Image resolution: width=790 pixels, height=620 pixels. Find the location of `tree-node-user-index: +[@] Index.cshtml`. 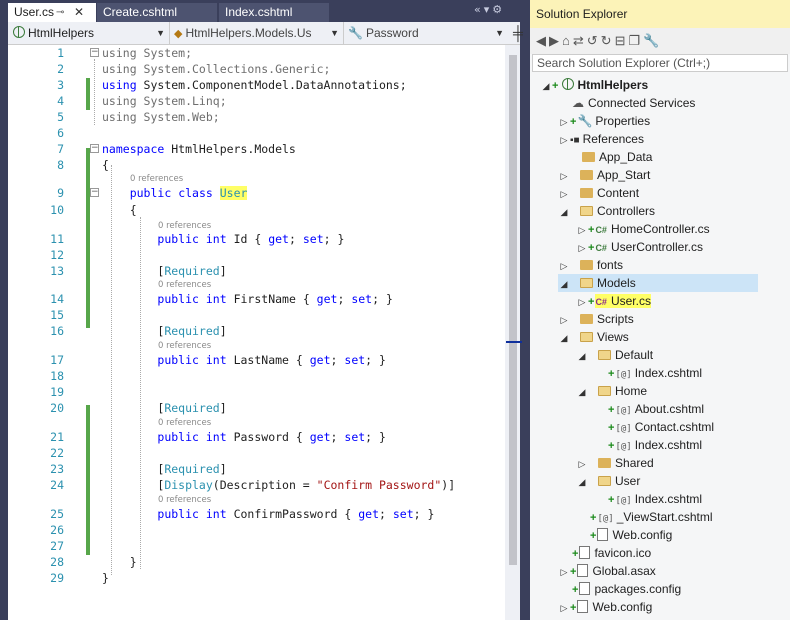

tree-node-user-index: +[@] Index.cshtml is located at coordinates (655, 499).